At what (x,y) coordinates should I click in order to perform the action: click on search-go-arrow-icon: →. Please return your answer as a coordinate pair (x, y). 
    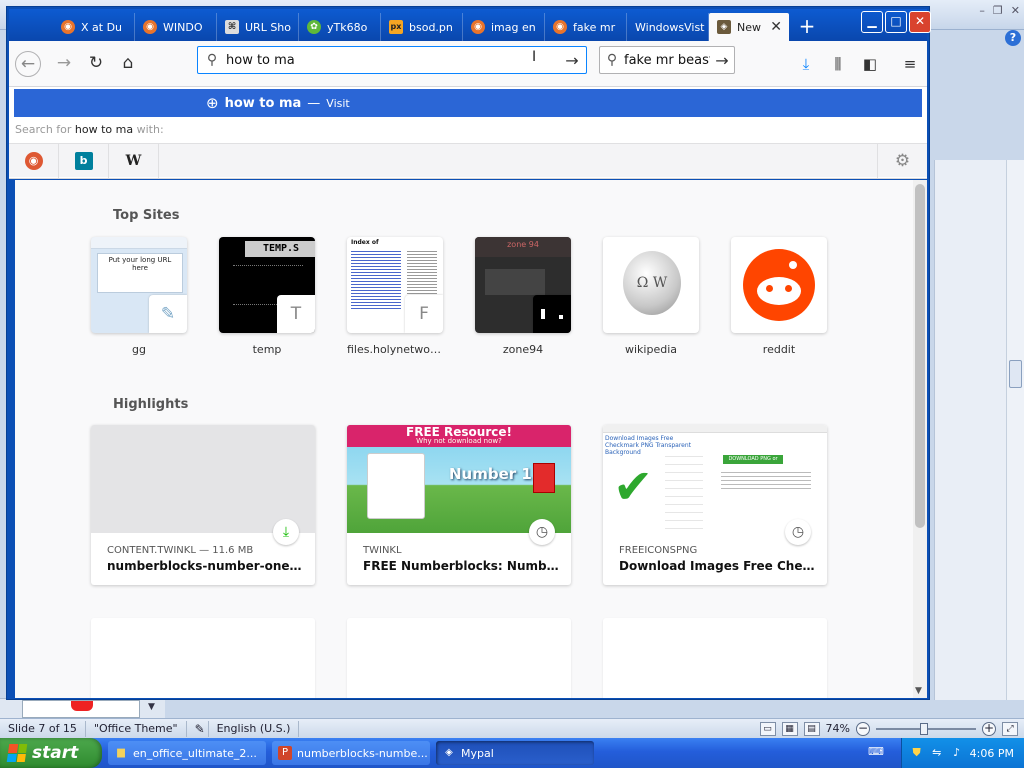
    Looking at the image, I should click on (722, 60).